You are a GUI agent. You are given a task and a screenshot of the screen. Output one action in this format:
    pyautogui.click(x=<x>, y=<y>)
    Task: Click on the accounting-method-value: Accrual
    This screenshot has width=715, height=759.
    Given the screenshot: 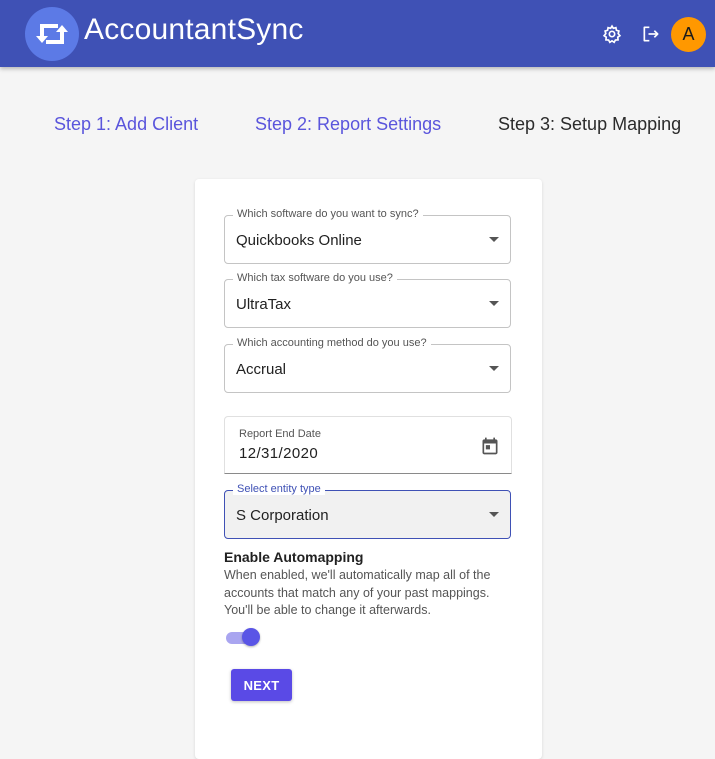 What is the action you would take?
    pyautogui.click(x=261, y=369)
    